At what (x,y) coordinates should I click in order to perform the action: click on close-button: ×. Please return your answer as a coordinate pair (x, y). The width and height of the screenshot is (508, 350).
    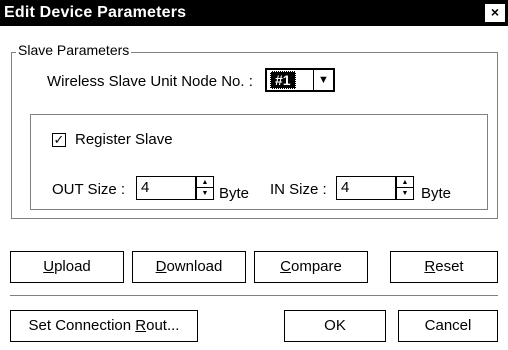
    Looking at the image, I should click on (495, 13).